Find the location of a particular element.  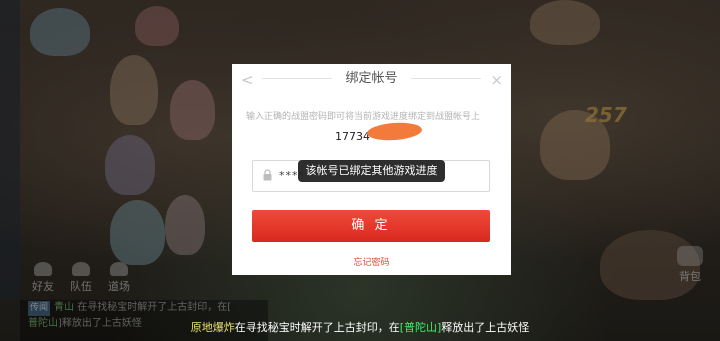

ticker-player-name: 原地爆炸 is located at coordinates (212, 327).